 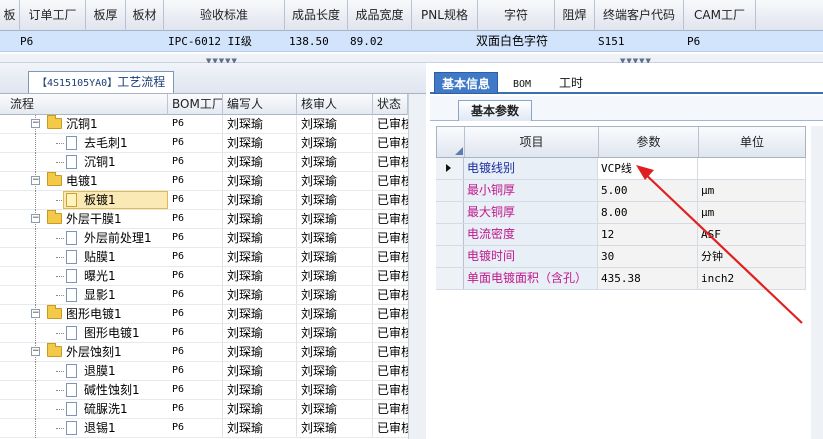 I want to click on col-header-param: 参数, so click(x=649, y=142).